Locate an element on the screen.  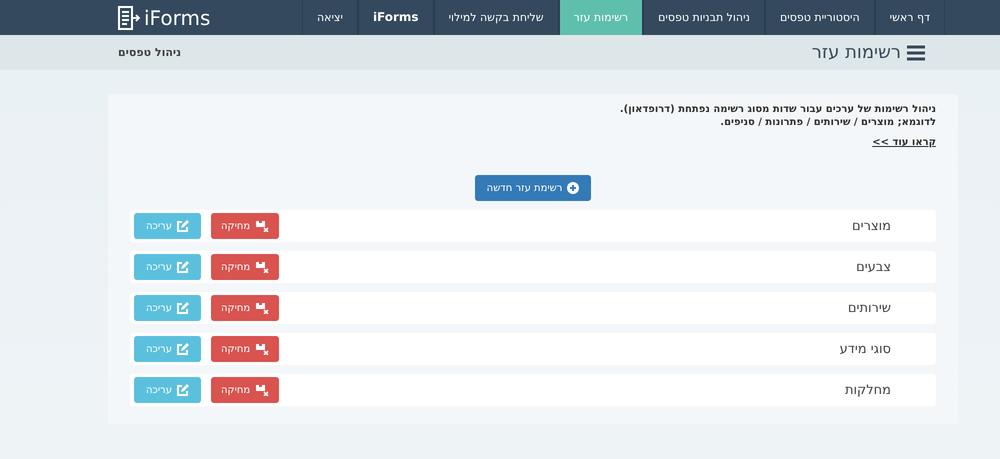
nav-link: רשימות עזר is located at coordinates (601, 17).